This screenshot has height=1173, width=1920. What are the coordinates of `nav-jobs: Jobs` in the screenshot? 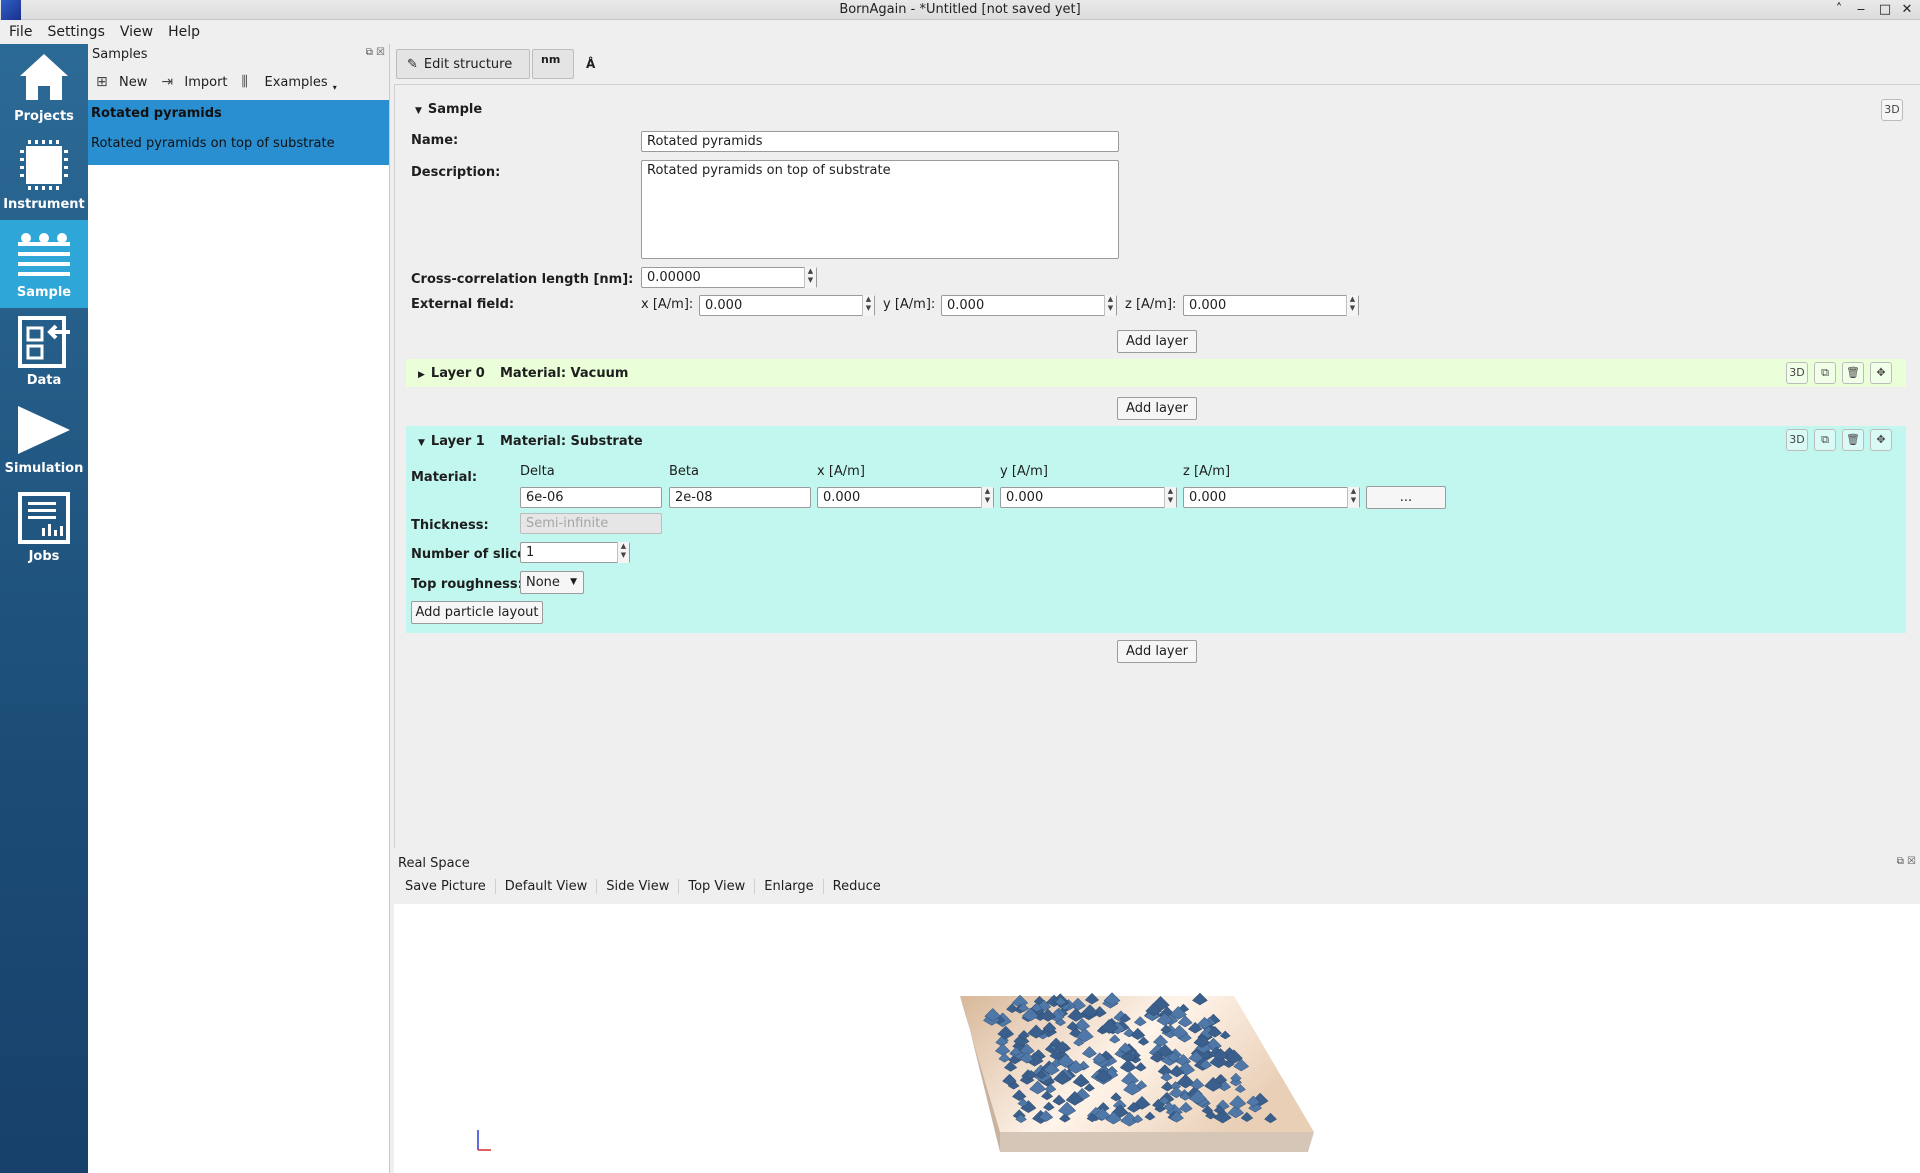 It's located at (44, 528).